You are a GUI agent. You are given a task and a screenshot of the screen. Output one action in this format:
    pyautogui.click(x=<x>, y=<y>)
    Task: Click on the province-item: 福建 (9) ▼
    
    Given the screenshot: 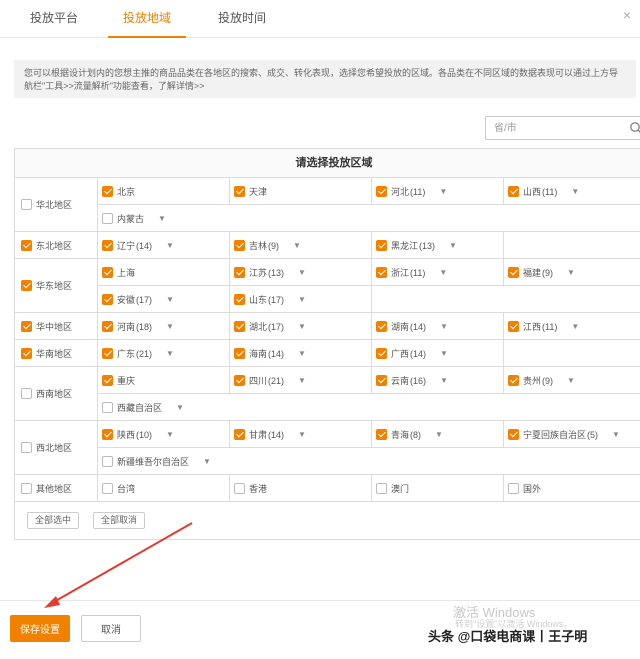 What is the action you would take?
    pyautogui.click(x=572, y=272)
    